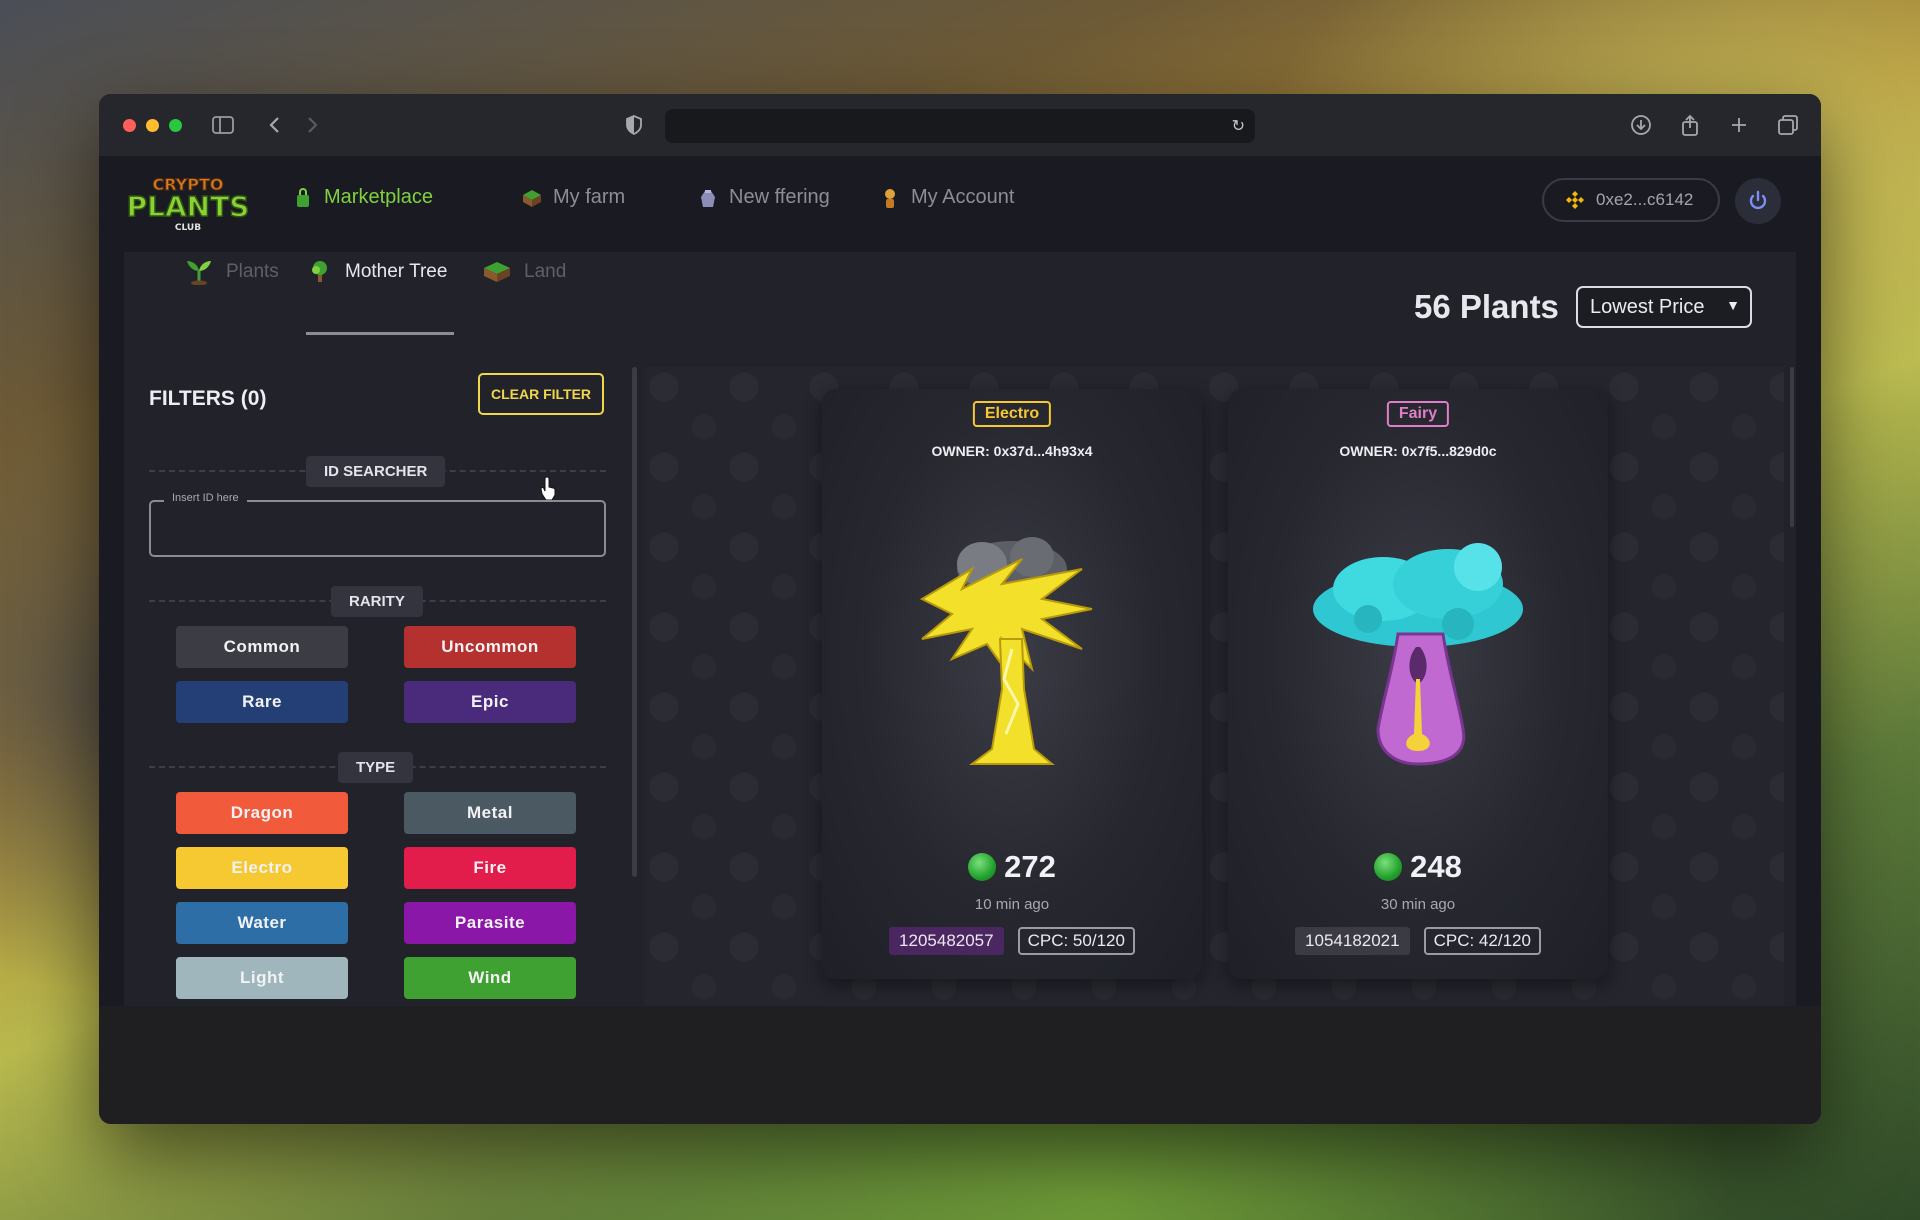 Image resolution: width=1920 pixels, height=1220 pixels. Describe the element at coordinates (946, 941) in the screenshot. I see `card-id: 1205482057` at that location.